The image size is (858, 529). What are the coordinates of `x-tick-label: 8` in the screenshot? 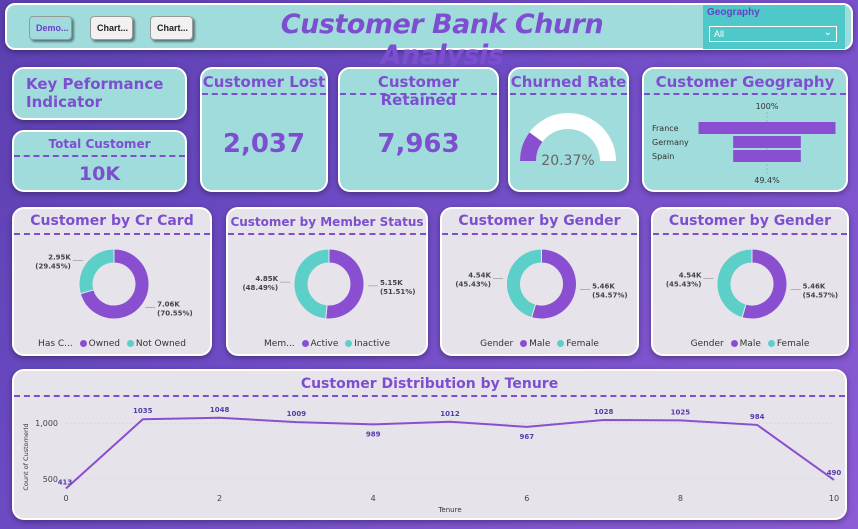 It's located at (680, 498).